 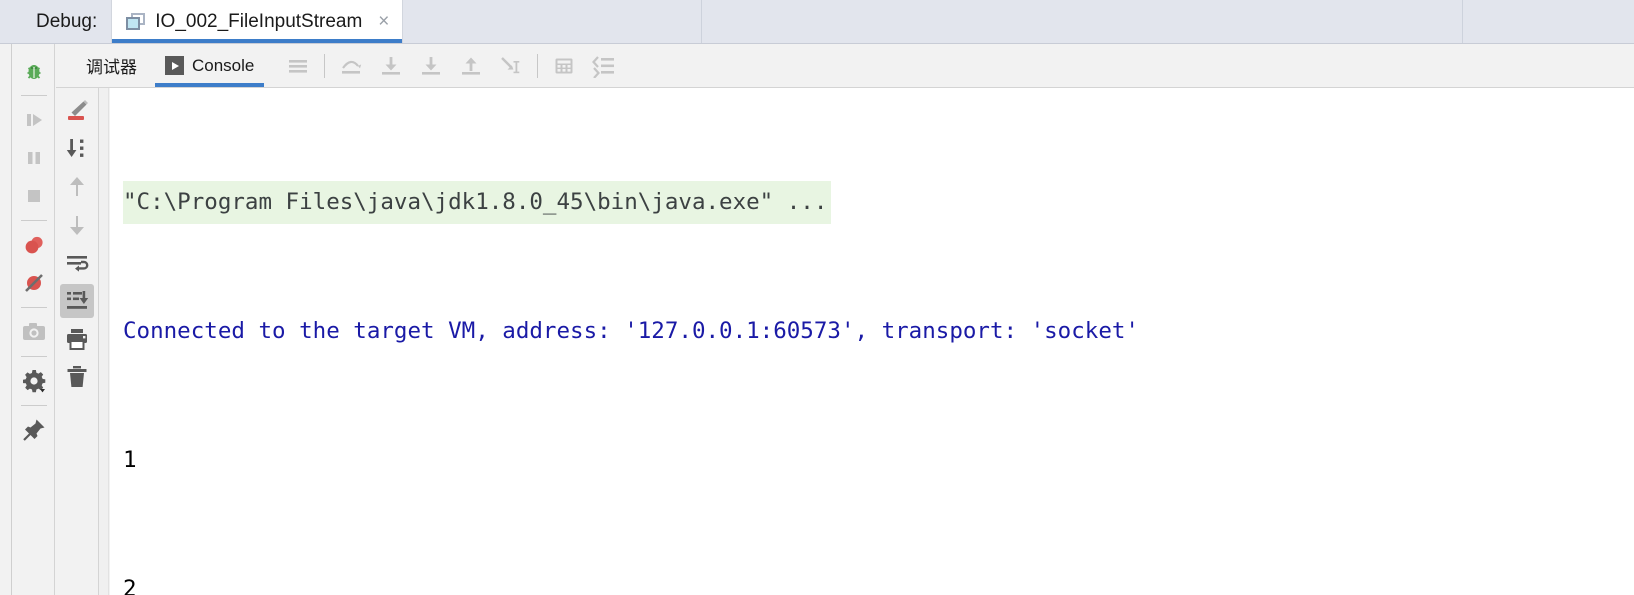 I want to click on console-run-icon, so click(x=174, y=65).